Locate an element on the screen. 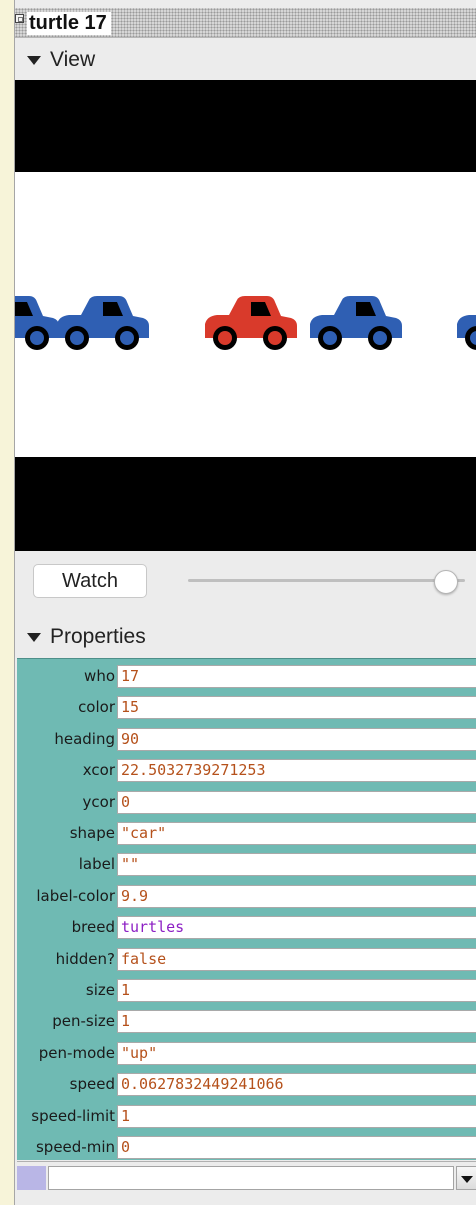 The height and width of the screenshot is (1205, 476). property-row: ycor 0 is located at coordinates (246, 802).